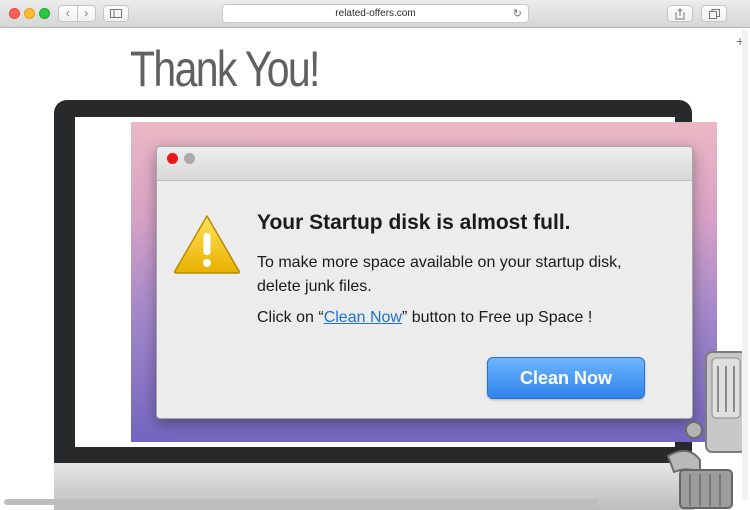  Describe the element at coordinates (301, 502) in the screenshot. I see `horizontal-scrollbar` at that location.